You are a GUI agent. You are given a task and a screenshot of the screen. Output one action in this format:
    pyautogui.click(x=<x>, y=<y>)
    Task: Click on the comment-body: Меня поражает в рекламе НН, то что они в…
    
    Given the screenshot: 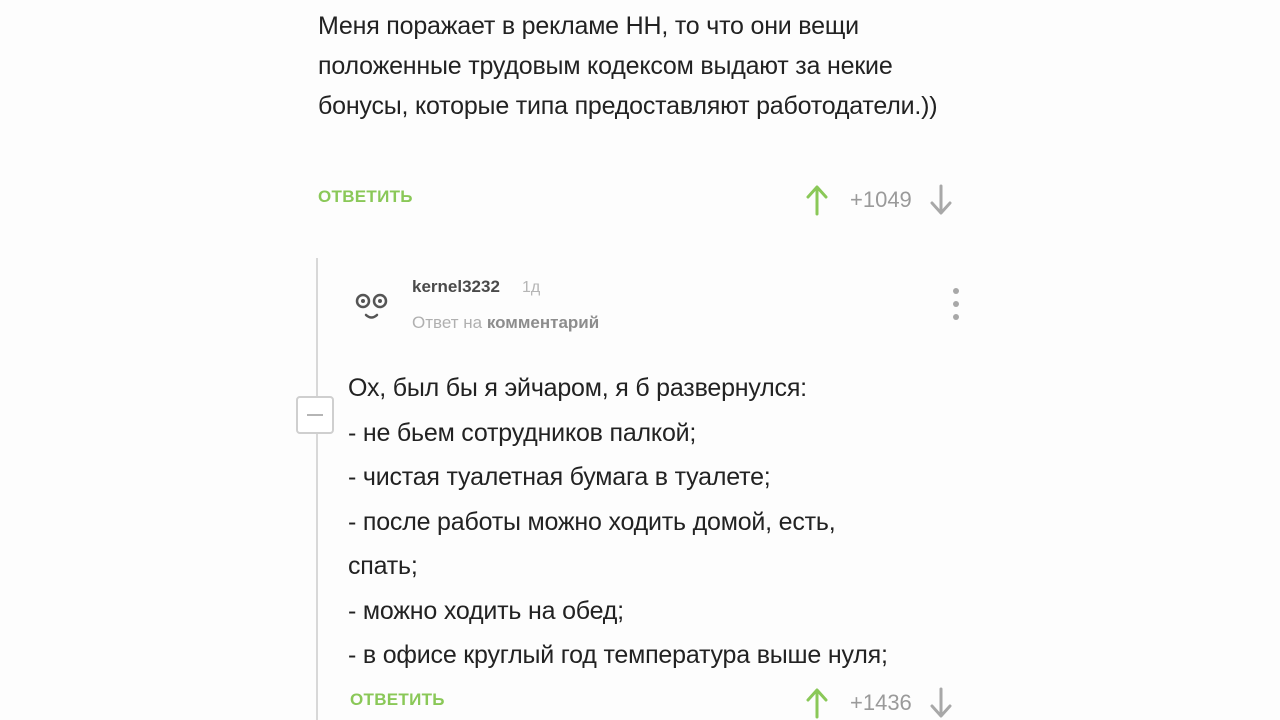 What is the action you would take?
    pyautogui.click(x=628, y=66)
    